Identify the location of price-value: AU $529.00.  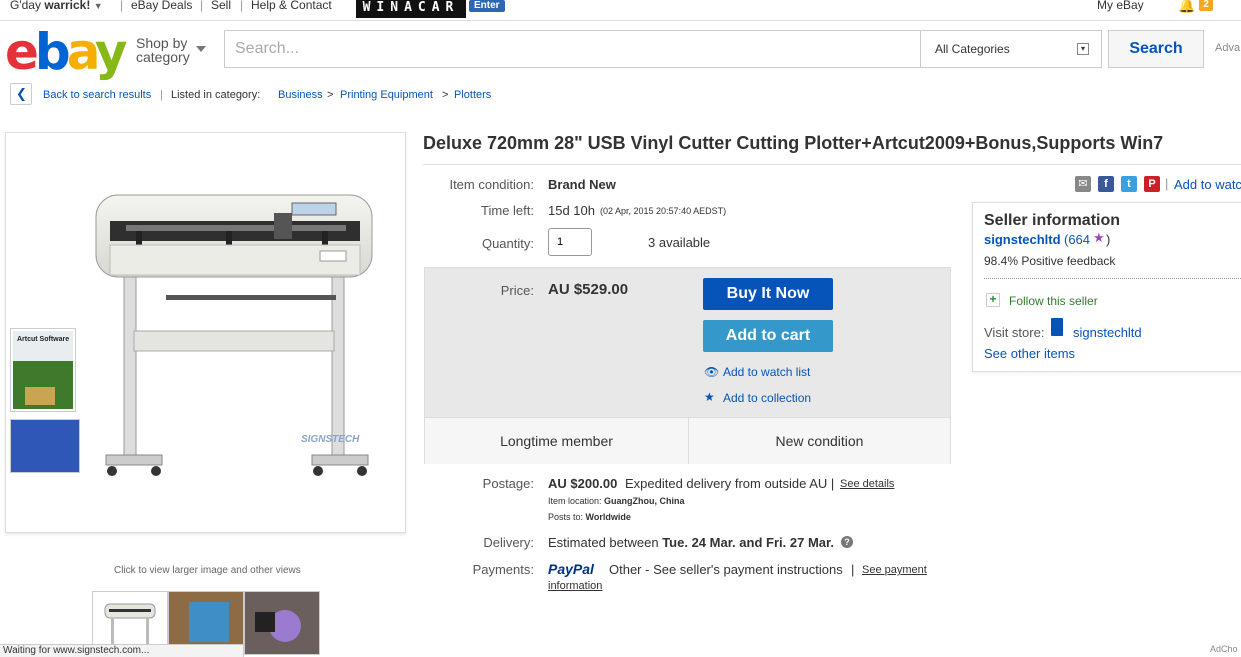
(588, 289).